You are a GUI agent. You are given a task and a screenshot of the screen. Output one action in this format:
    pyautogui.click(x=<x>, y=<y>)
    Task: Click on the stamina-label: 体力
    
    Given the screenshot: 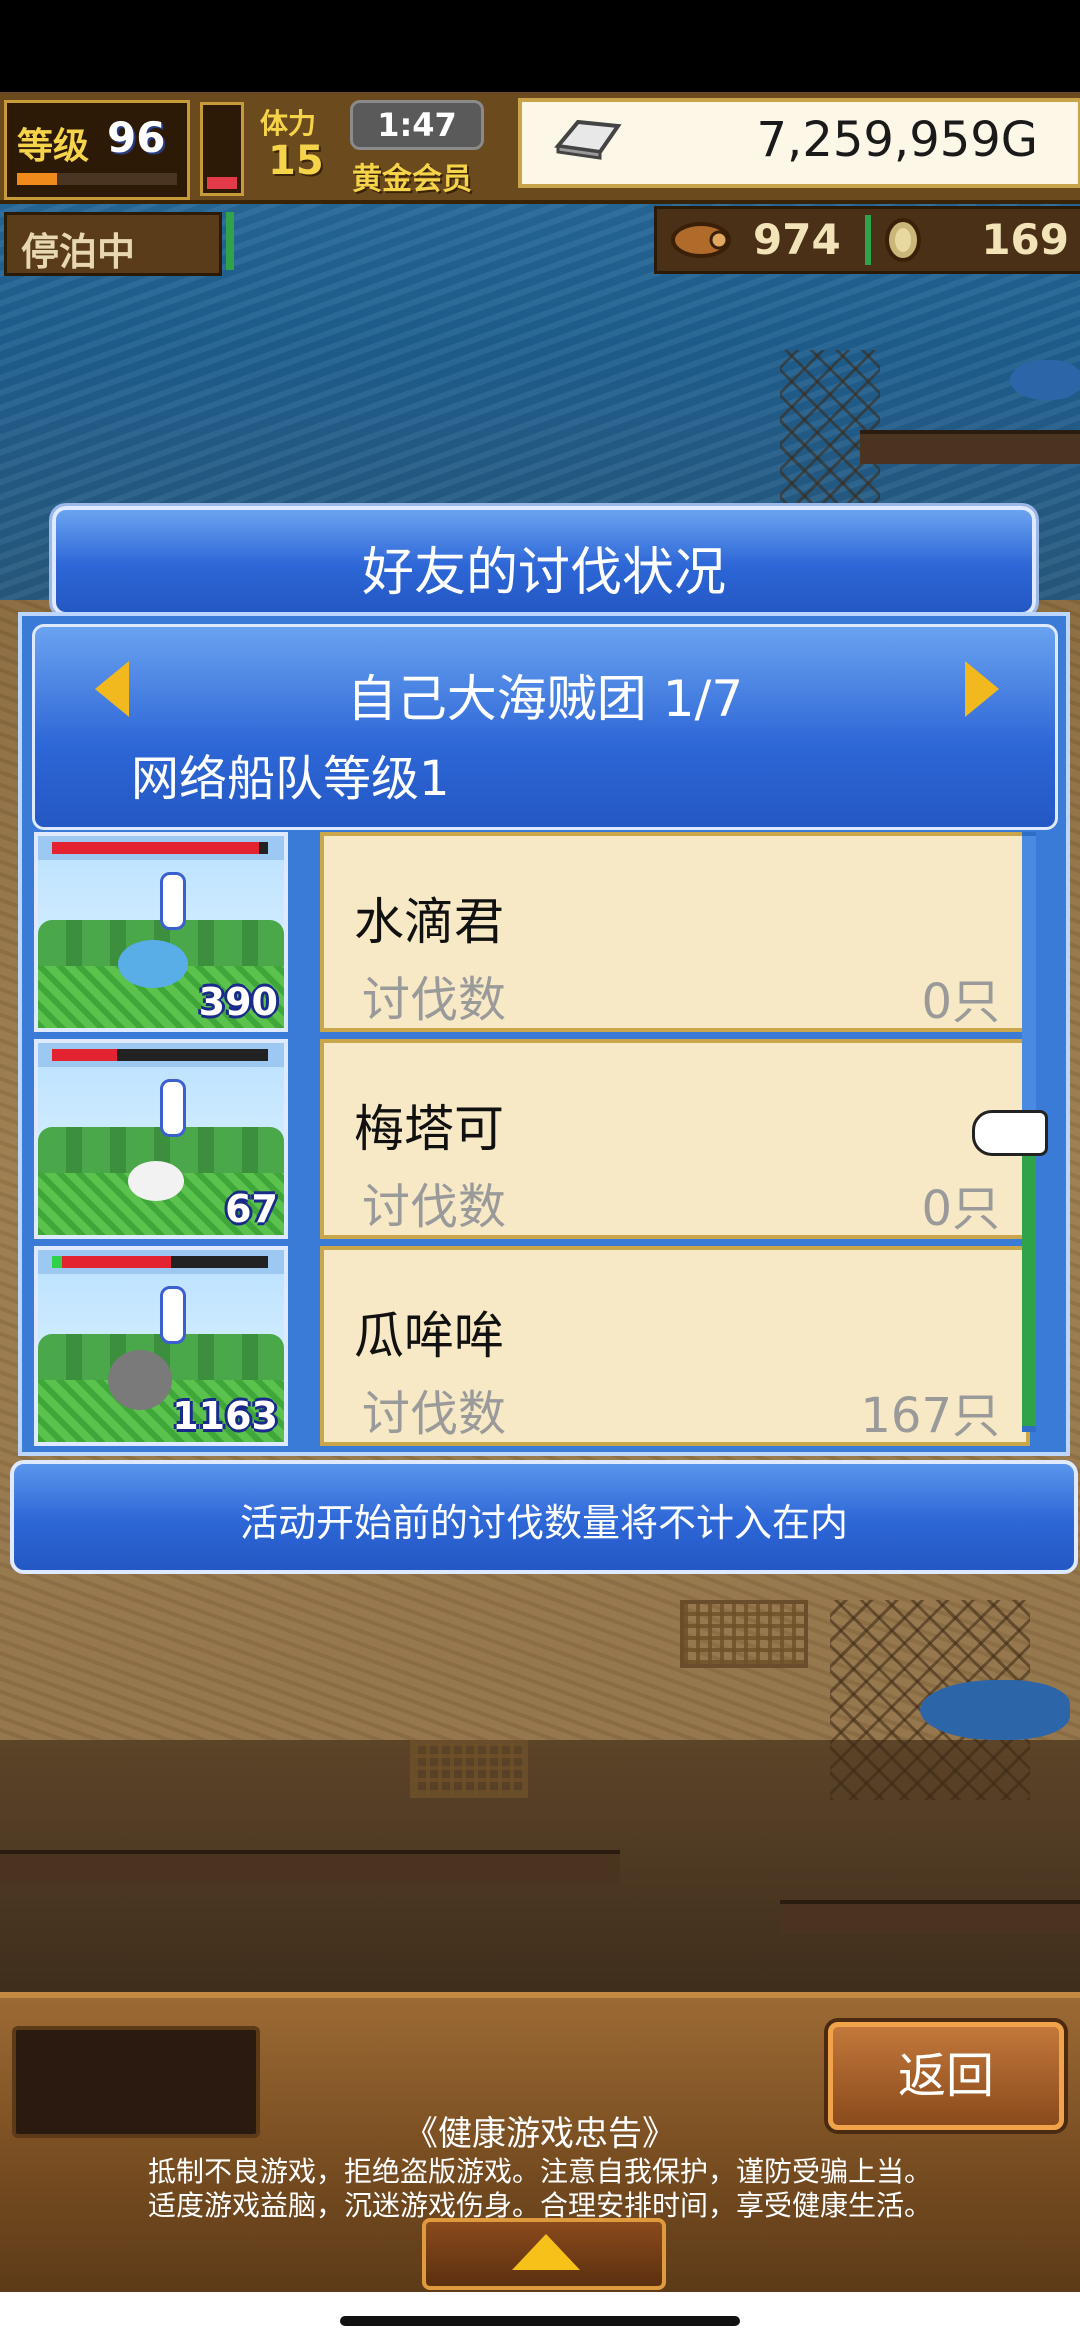 What is the action you would take?
    pyautogui.click(x=288, y=123)
    